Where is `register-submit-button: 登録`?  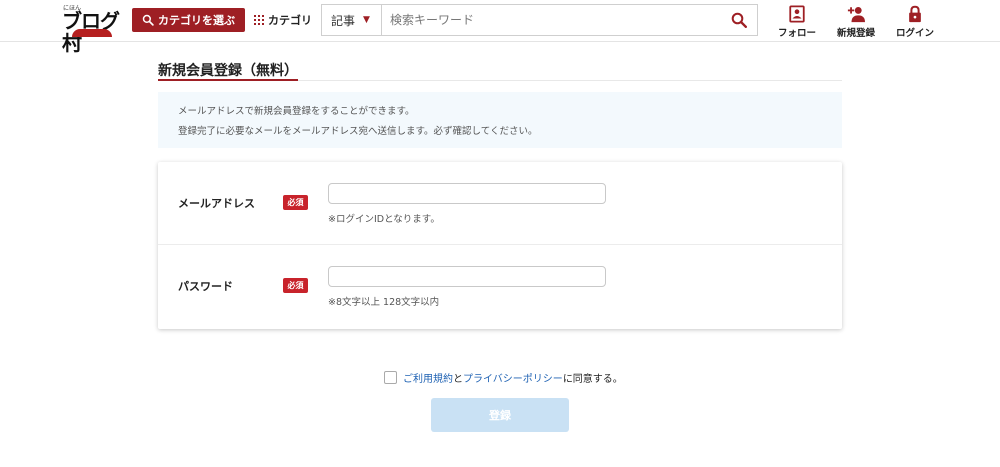 register-submit-button: 登録 is located at coordinates (500, 415).